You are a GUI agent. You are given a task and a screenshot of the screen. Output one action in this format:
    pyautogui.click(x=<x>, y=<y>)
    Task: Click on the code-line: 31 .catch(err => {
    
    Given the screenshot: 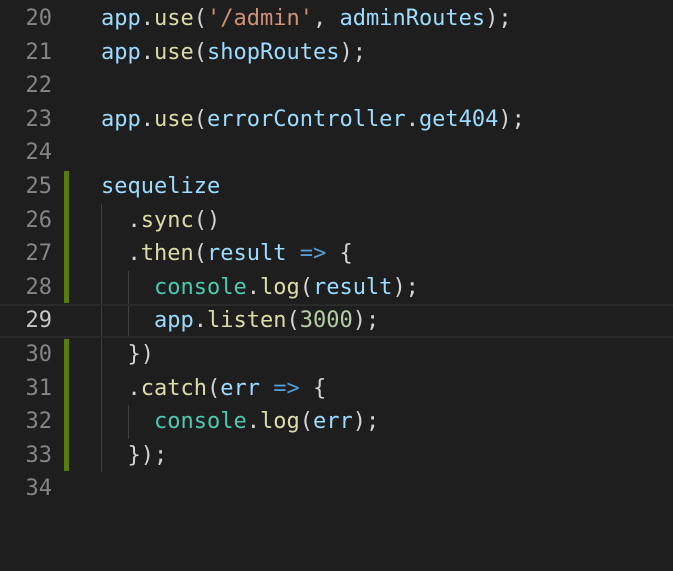 What is the action you would take?
    pyautogui.click(x=336, y=389)
    